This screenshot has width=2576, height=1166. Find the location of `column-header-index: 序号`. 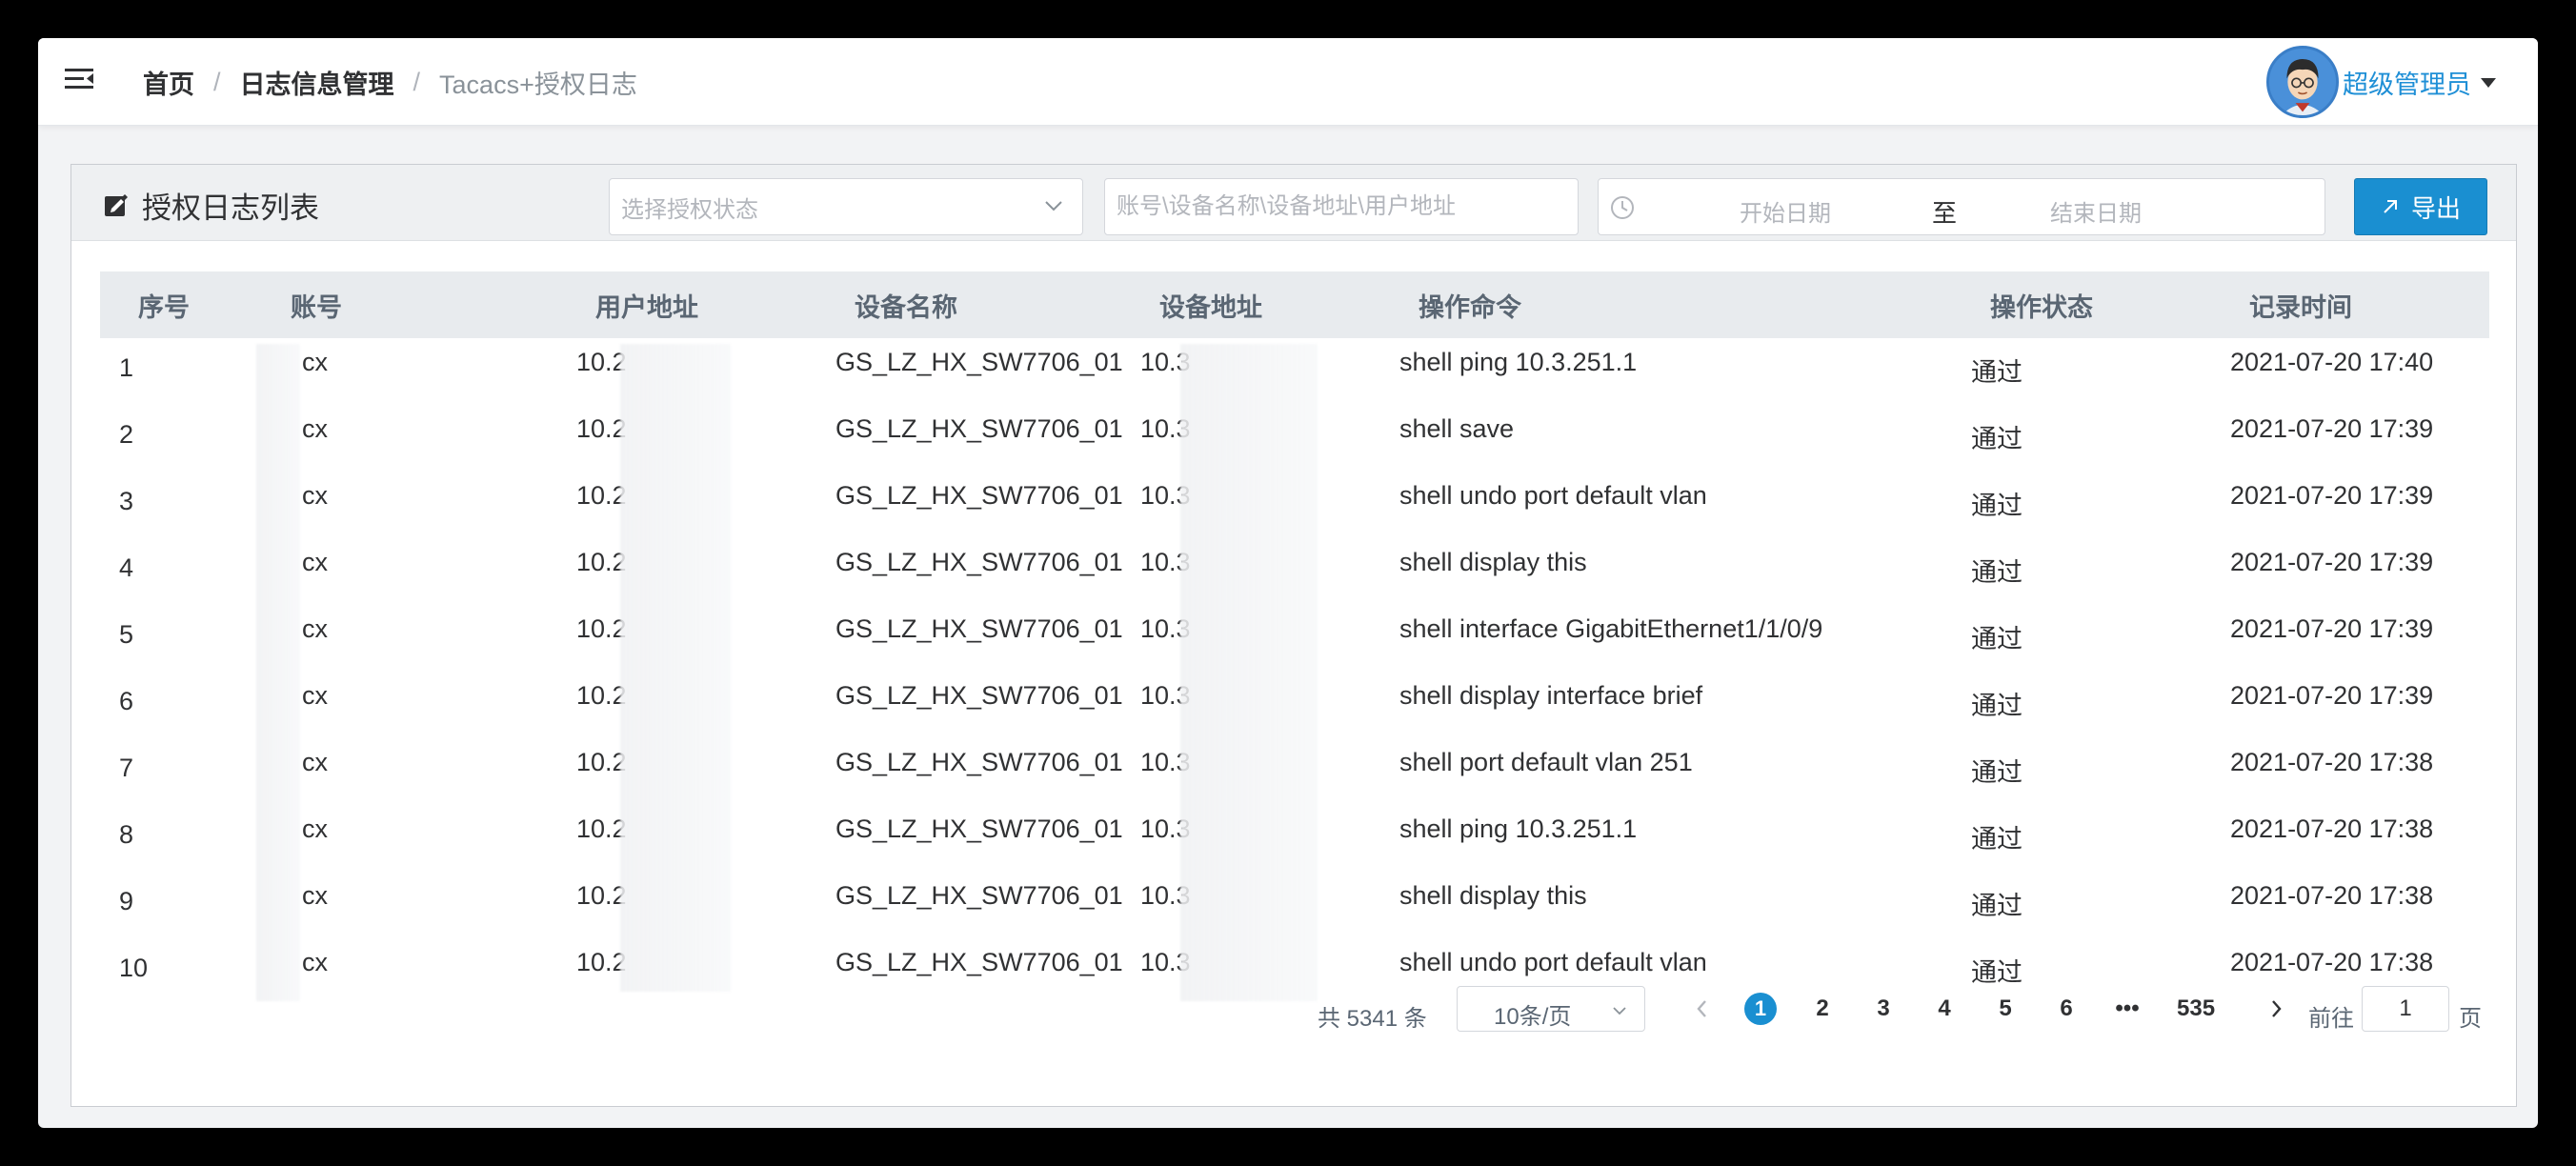

column-header-index: 序号 is located at coordinates (164, 307).